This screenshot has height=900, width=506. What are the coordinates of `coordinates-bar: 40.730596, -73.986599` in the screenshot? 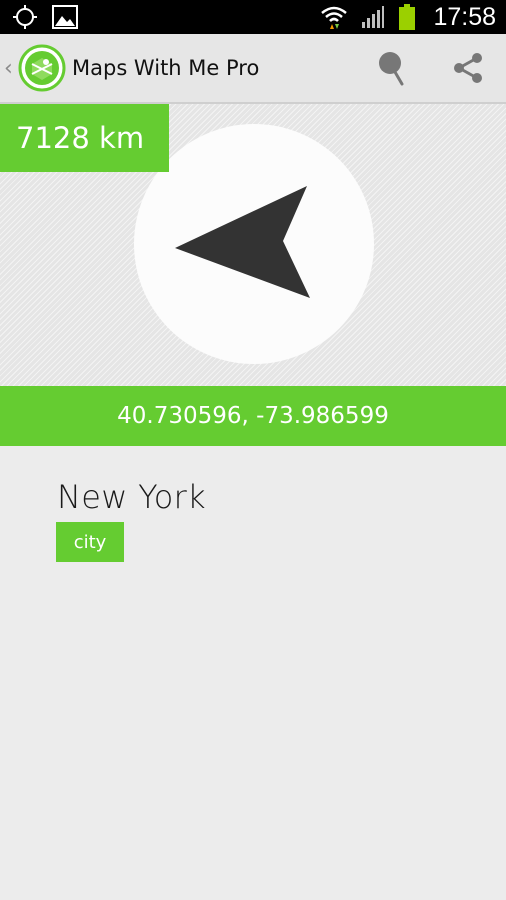 It's located at (253, 416).